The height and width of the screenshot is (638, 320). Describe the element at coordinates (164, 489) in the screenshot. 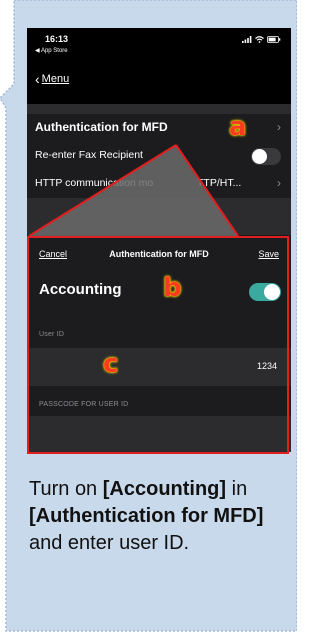

I see `caption-bold: [Accounting]` at that location.